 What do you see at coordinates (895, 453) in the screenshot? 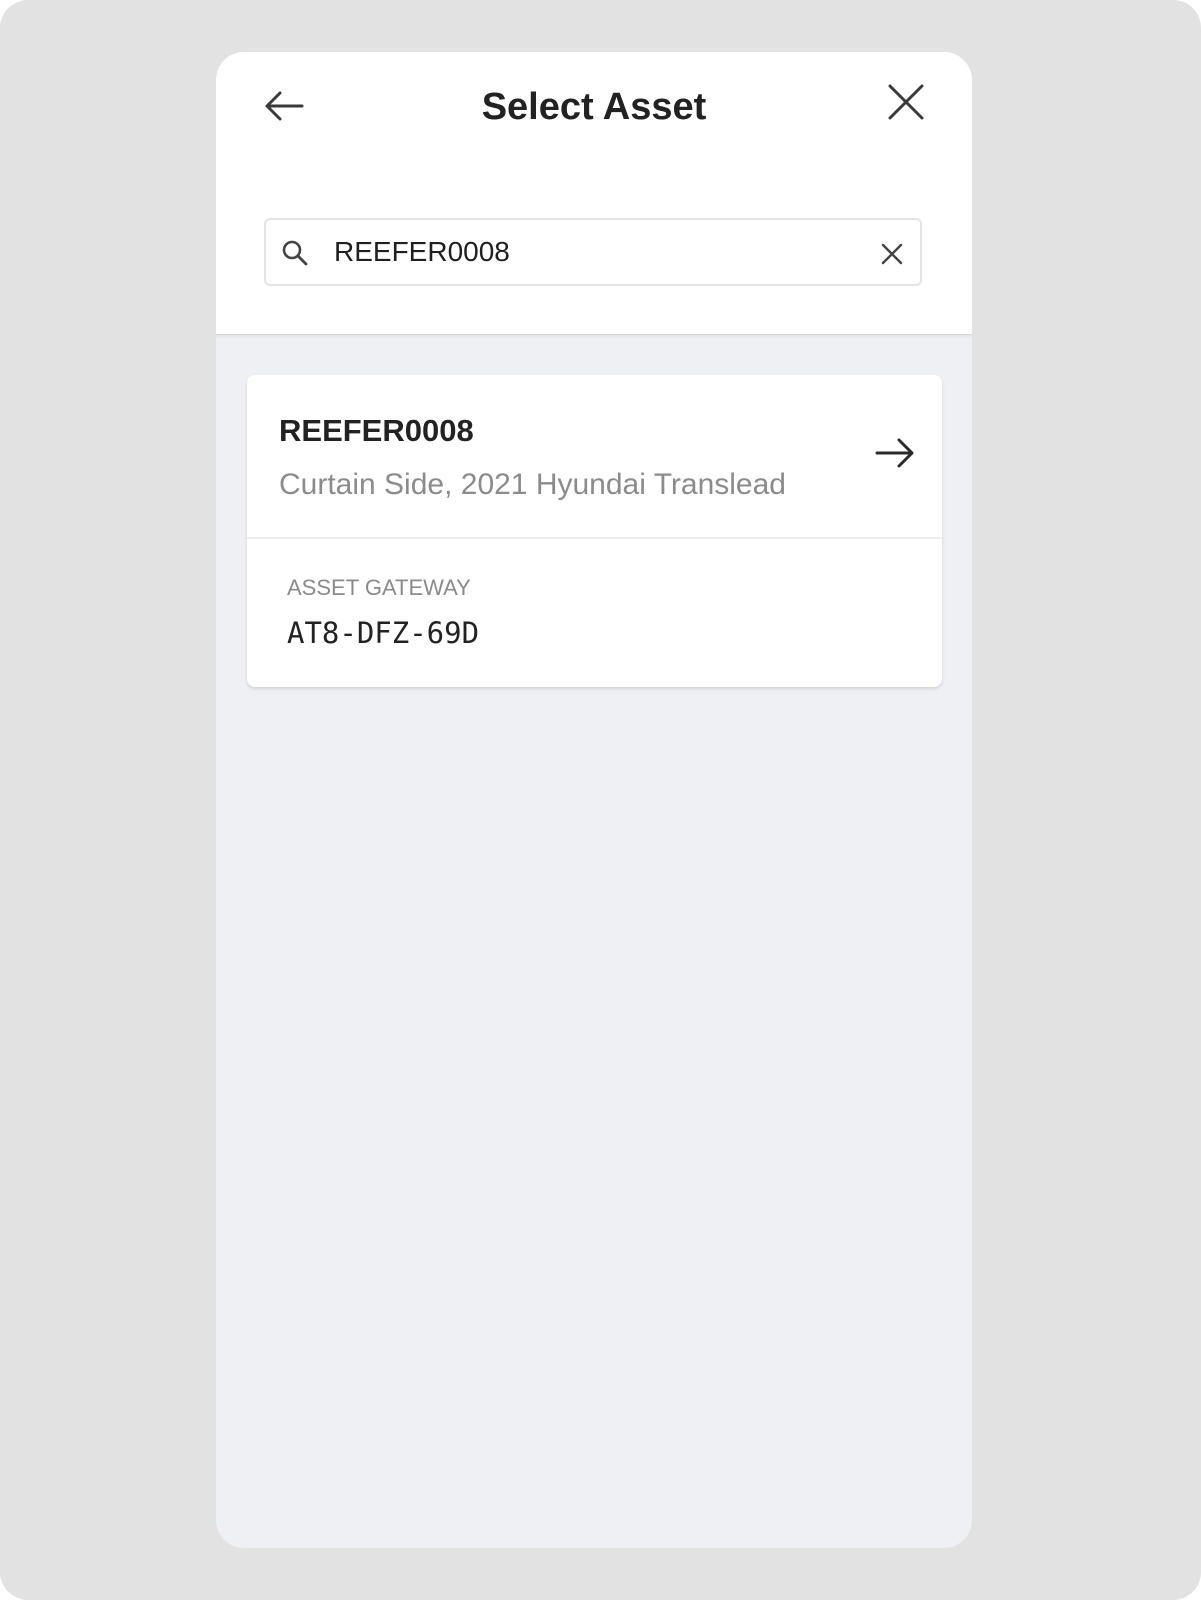
I see `arrow-right-icon` at bounding box center [895, 453].